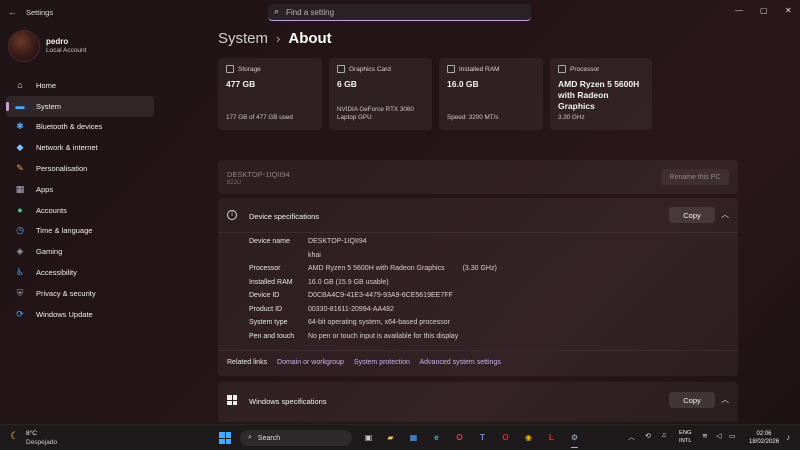 The width and height of the screenshot is (800, 450). Describe the element at coordinates (278, 259) in the screenshot. I see `spec-key` at that location.